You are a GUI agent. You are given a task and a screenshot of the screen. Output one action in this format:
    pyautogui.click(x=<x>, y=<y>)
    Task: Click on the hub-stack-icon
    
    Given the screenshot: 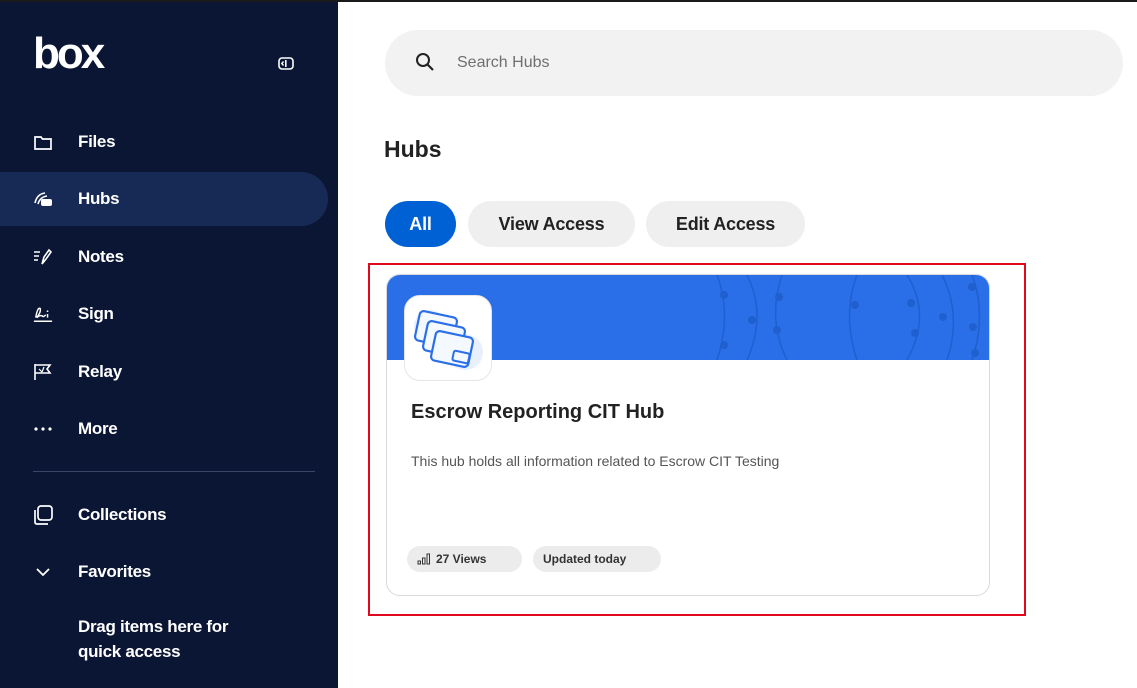 What is the action you would take?
    pyautogui.click(x=448, y=340)
    